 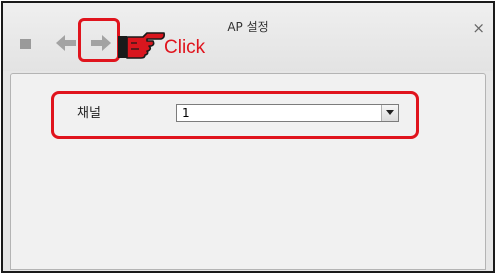 I want to click on chevron-down-icon, so click(x=390, y=112).